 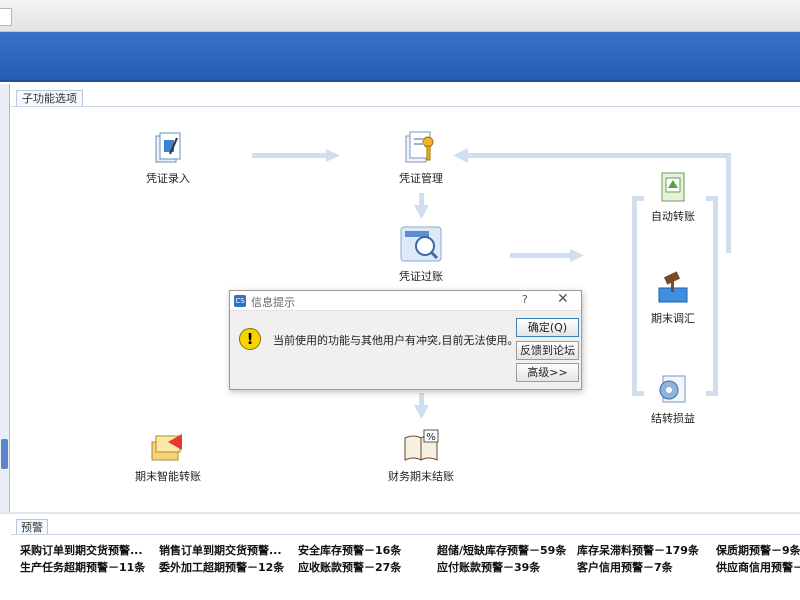 I want to click on voucher-entry-node: 凭证录入, so click(x=168, y=158).